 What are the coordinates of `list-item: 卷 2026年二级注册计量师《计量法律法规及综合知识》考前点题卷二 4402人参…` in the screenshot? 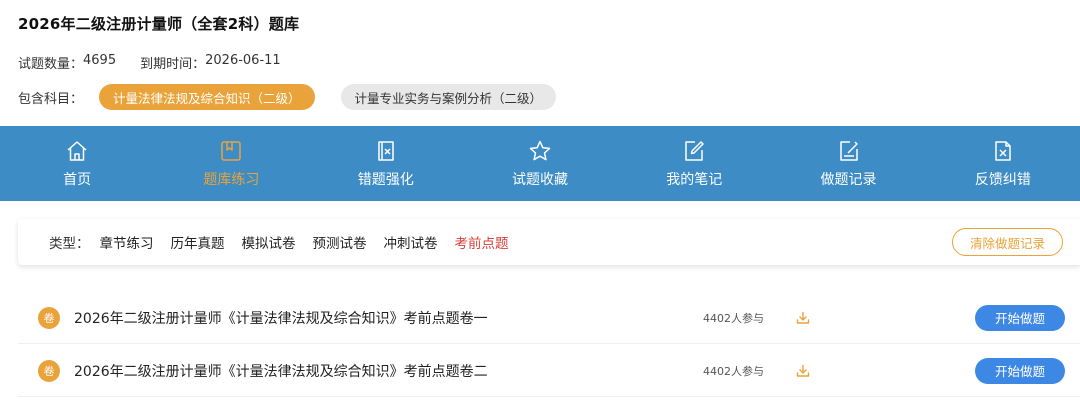 It's located at (549, 371).